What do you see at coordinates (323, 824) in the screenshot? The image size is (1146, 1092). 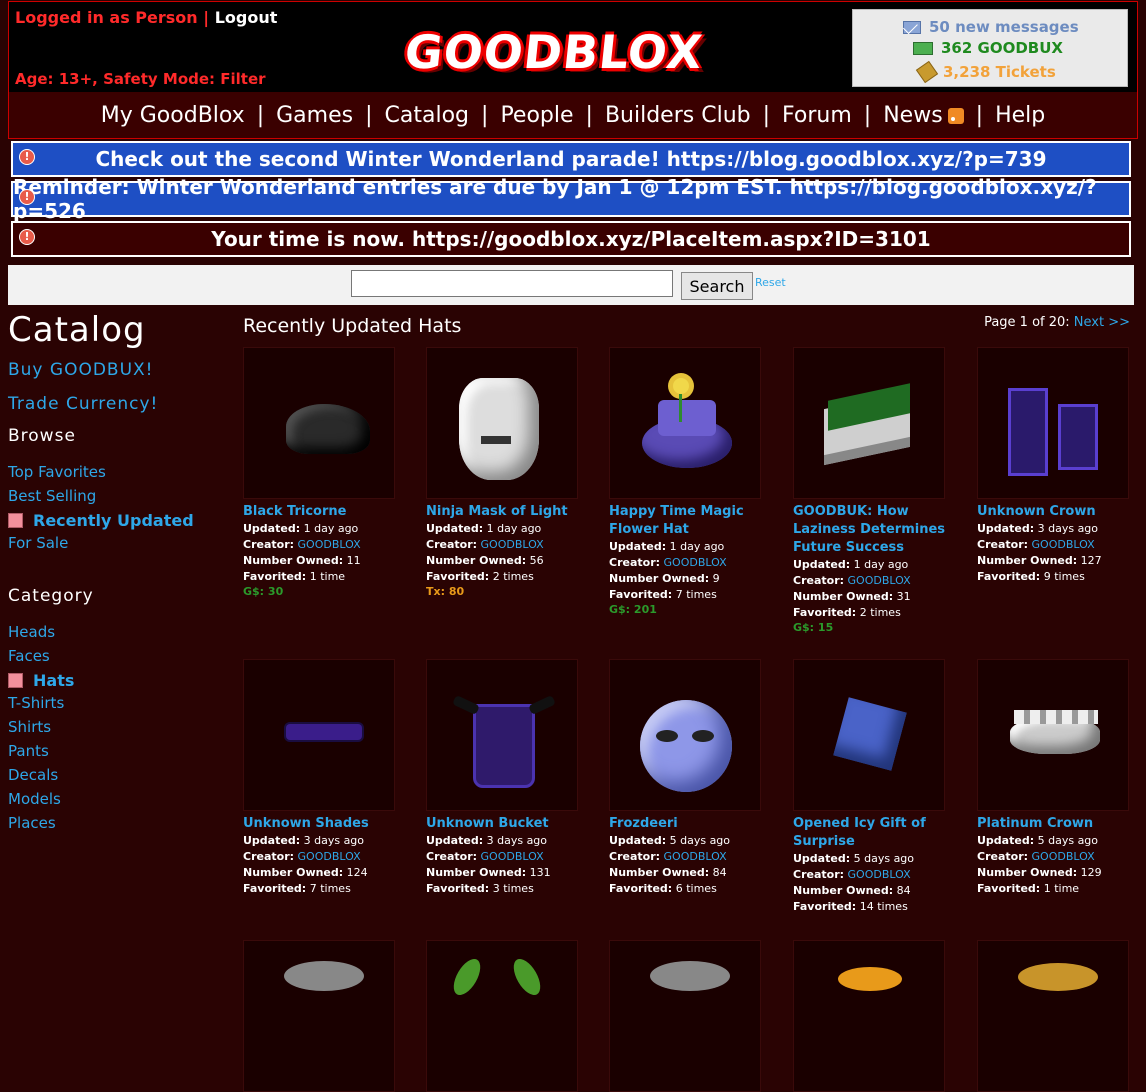 I see `item-name: Unknown Shades` at bounding box center [323, 824].